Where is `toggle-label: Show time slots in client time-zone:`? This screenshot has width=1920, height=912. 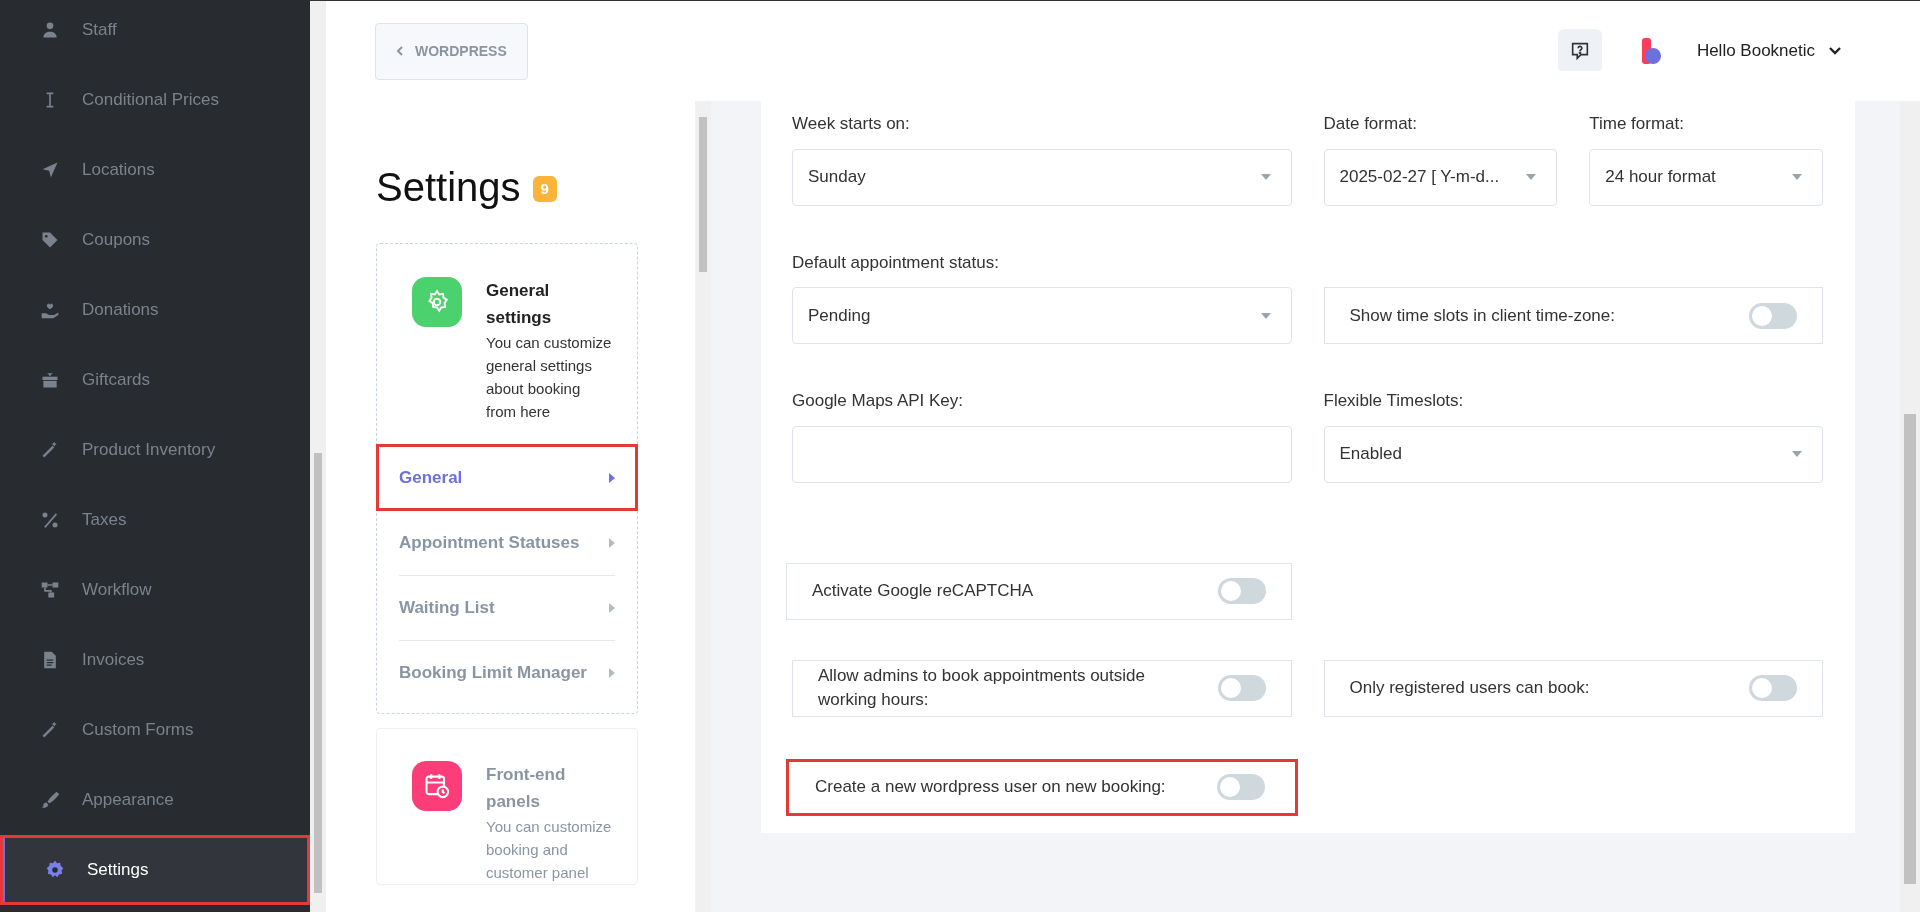 toggle-label: Show time slots in client time-zone: is located at coordinates (1482, 315).